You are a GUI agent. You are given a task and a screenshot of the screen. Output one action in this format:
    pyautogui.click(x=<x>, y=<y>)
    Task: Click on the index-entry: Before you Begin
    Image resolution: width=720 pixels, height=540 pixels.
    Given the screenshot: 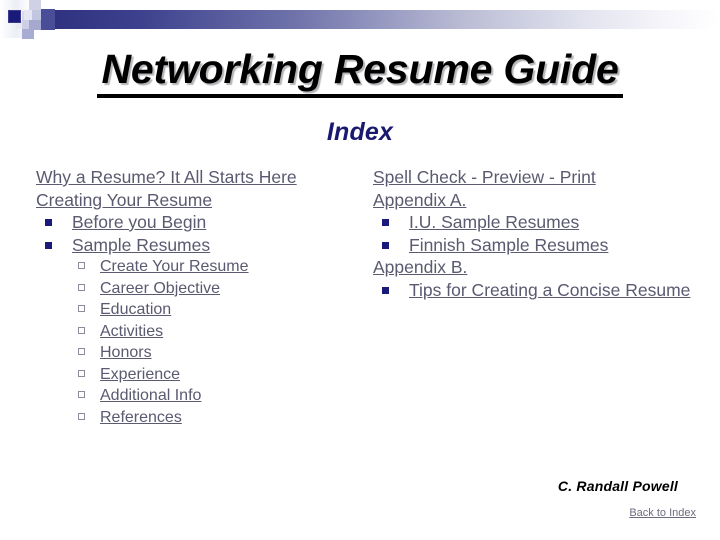 What is the action you would take?
    pyautogui.click(x=200, y=222)
    